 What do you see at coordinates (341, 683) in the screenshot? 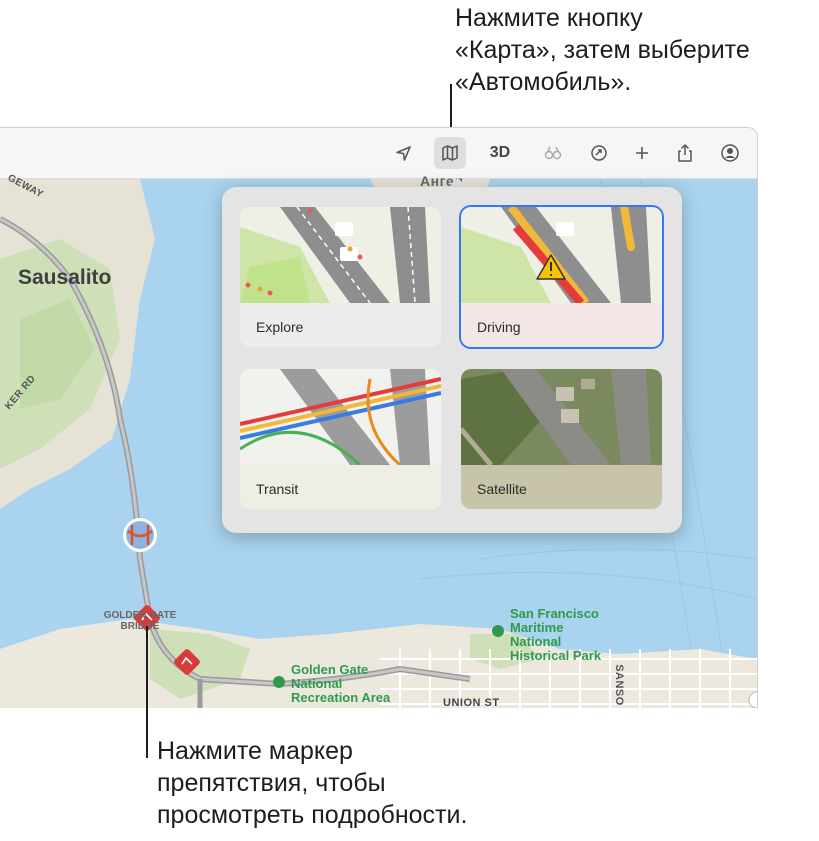
I see `map-label-gg-recreation: Golden Gate National Recreation Area` at bounding box center [341, 683].